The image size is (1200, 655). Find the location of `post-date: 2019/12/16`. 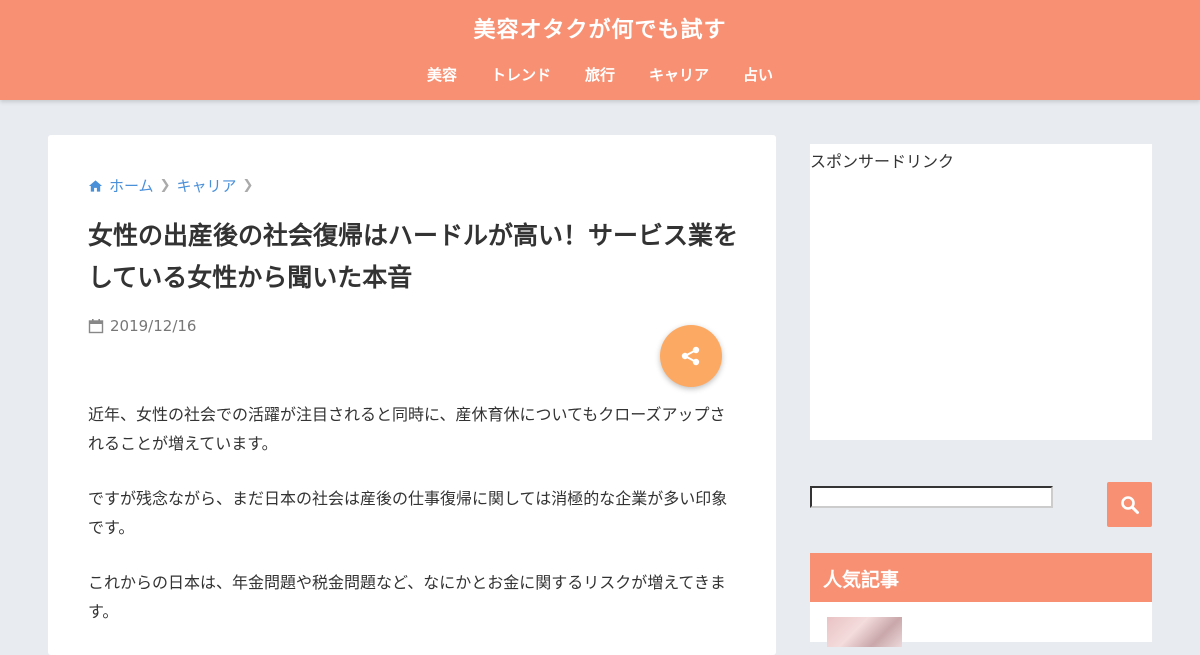

post-date: 2019/12/16 is located at coordinates (142, 326).